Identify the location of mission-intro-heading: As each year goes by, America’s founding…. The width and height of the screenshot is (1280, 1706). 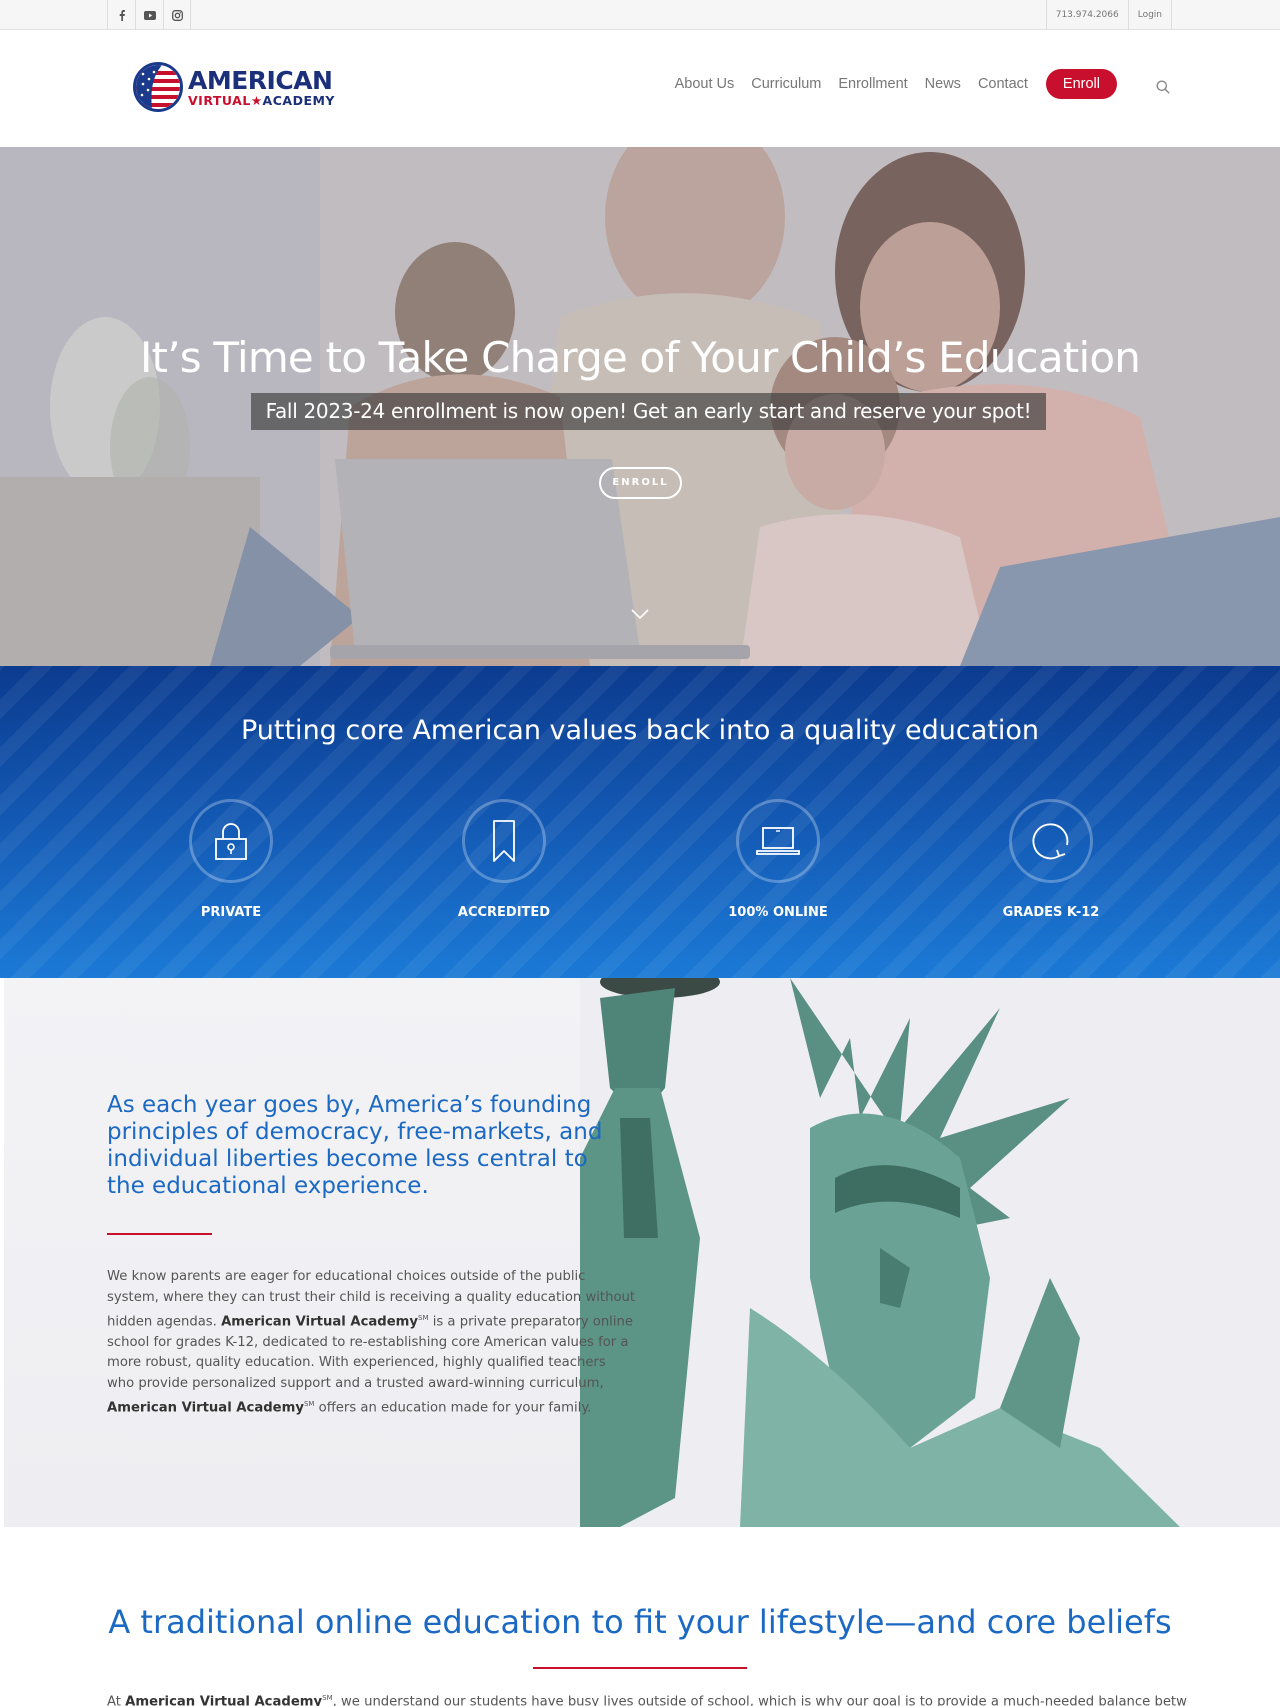
(355, 1145).